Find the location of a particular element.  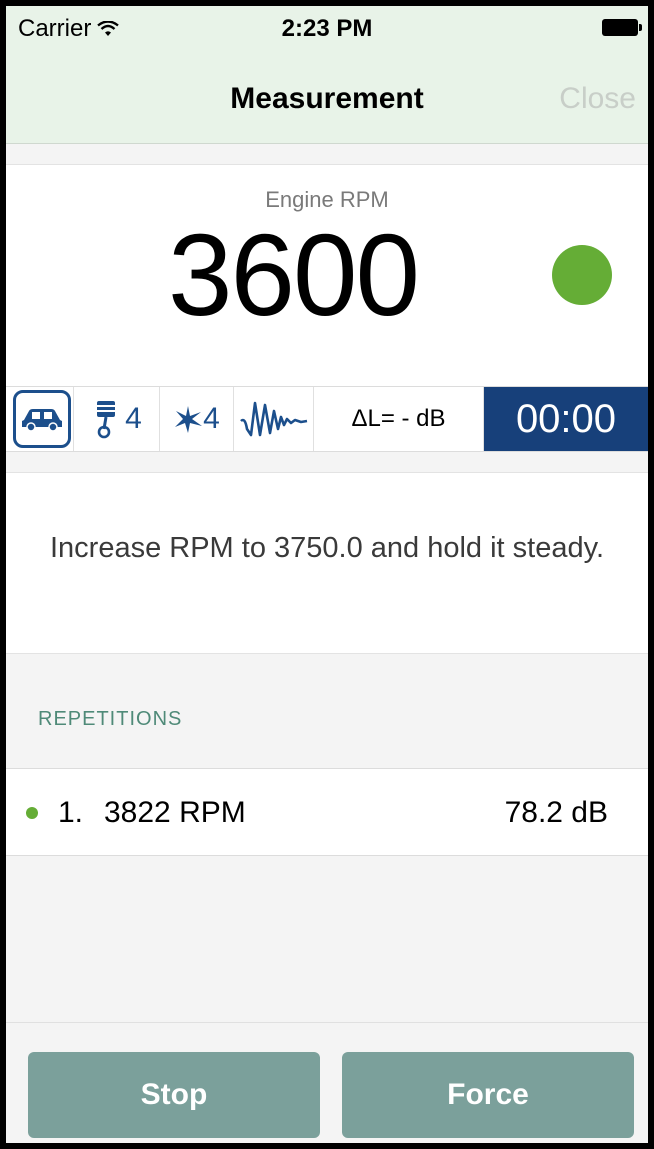

status-indicator is located at coordinates (582, 275).